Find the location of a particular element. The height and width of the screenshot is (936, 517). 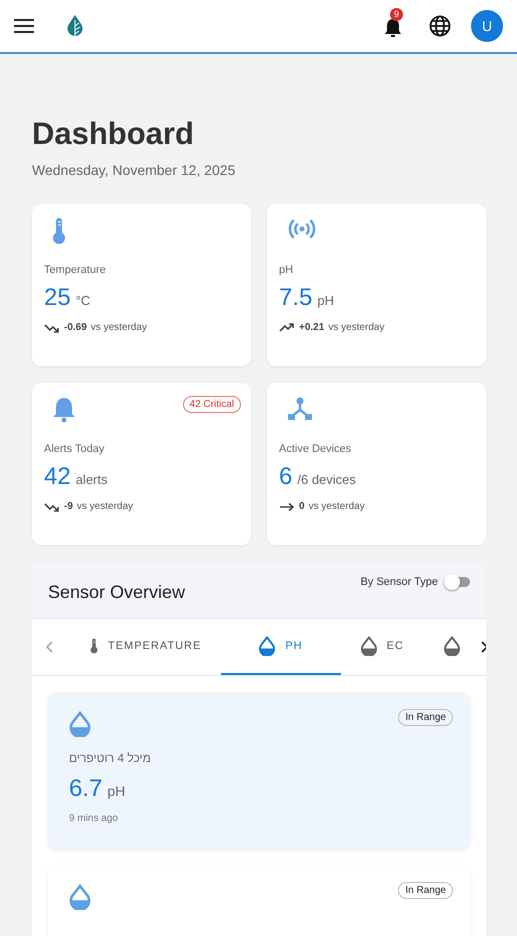

arrow-right-icon is located at coordinates (287, 507).